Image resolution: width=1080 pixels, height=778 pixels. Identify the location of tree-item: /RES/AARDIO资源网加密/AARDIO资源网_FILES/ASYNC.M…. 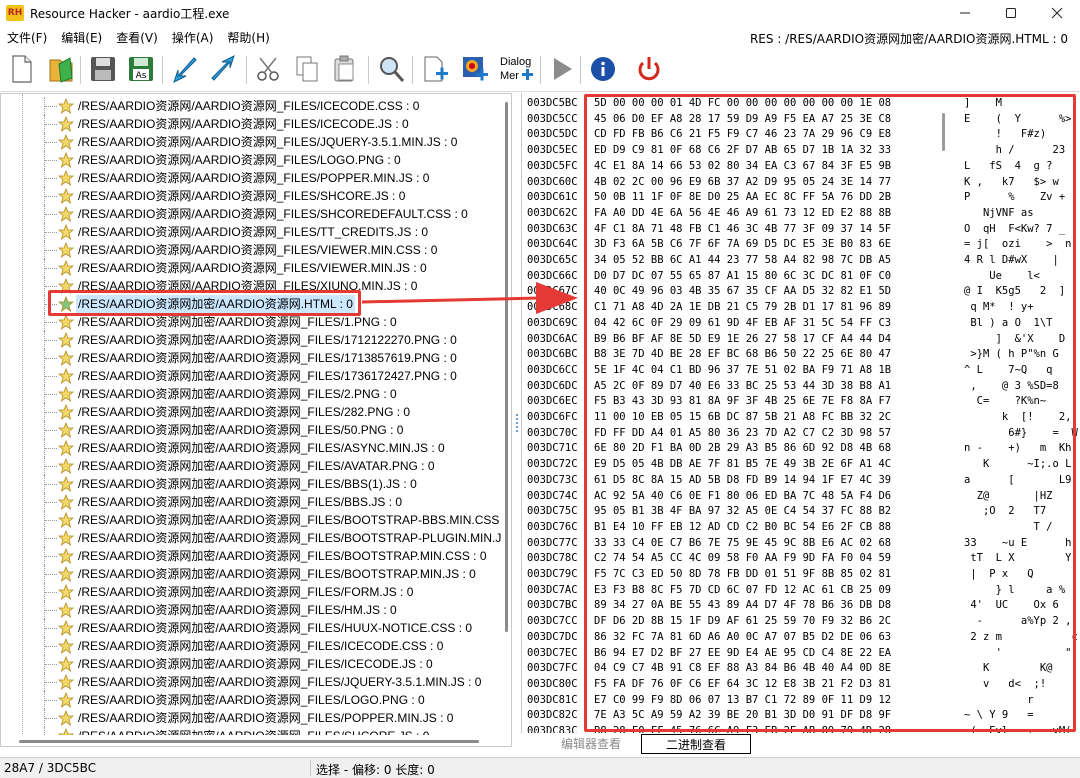
(250, 448).